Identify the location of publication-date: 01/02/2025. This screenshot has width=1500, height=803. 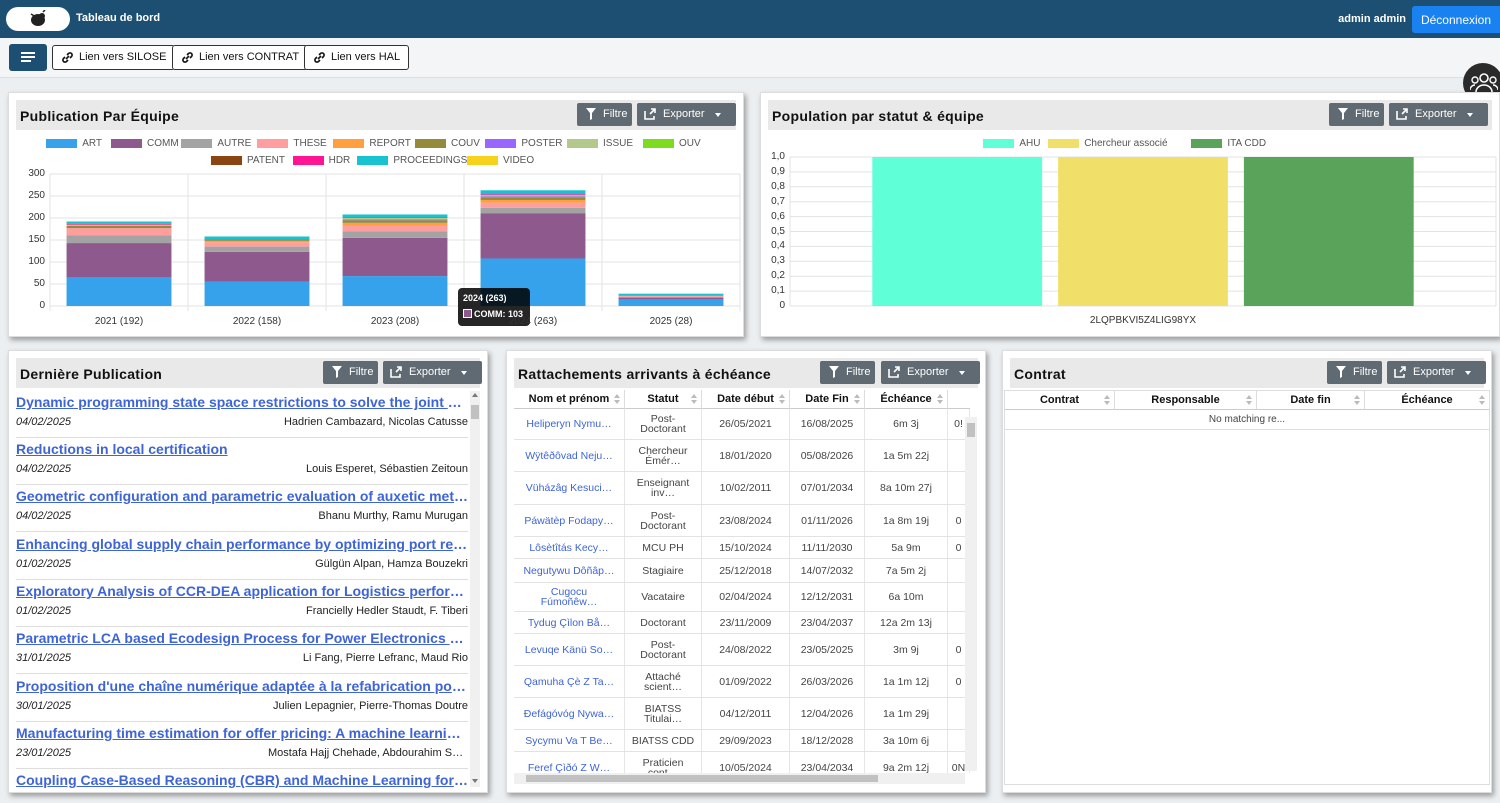
(44, 611).